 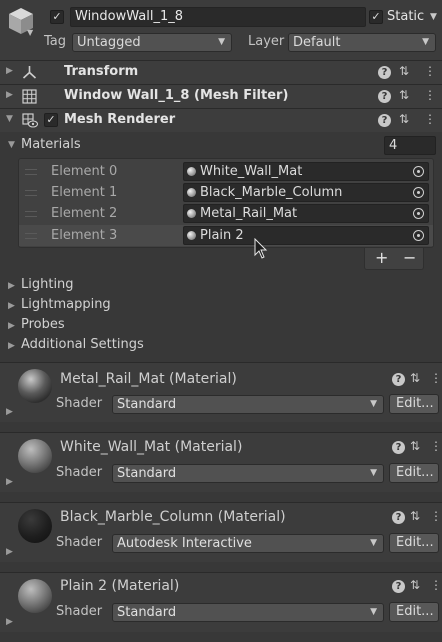 I want to click on static-dropdown-icon: ▼, so click(x=433, y=17).